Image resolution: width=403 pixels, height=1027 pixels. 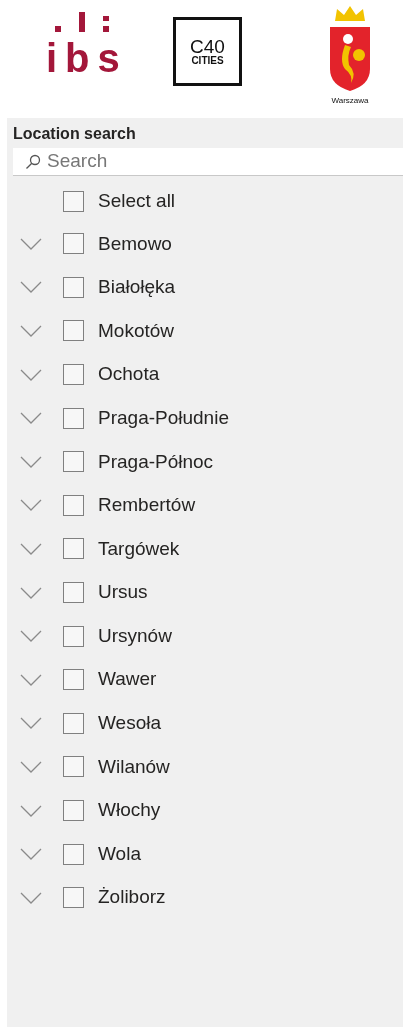 I want to click on item-label: Włochy, so click(x=129, y=810).